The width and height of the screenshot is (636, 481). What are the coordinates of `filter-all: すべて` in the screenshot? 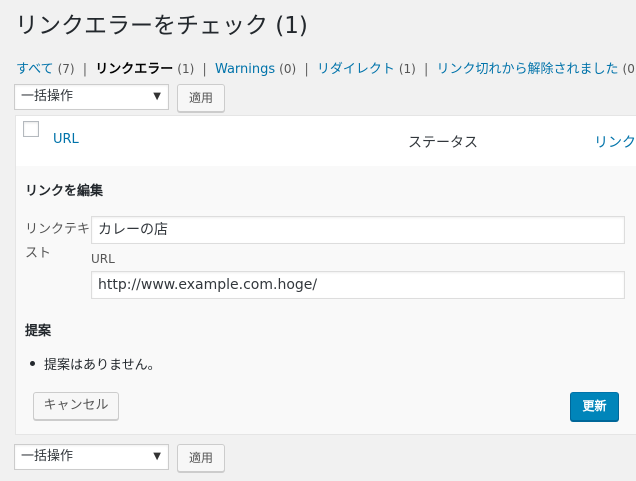 It's located at (35, 69).